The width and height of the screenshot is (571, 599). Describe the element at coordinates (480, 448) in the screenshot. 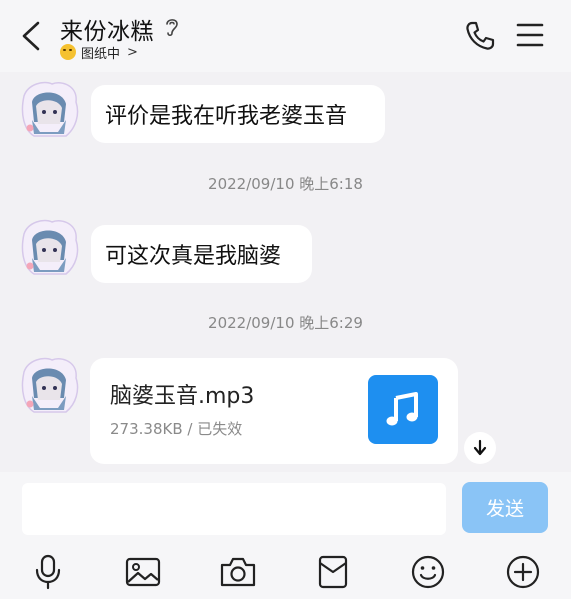

I see `download-icon` at that location.